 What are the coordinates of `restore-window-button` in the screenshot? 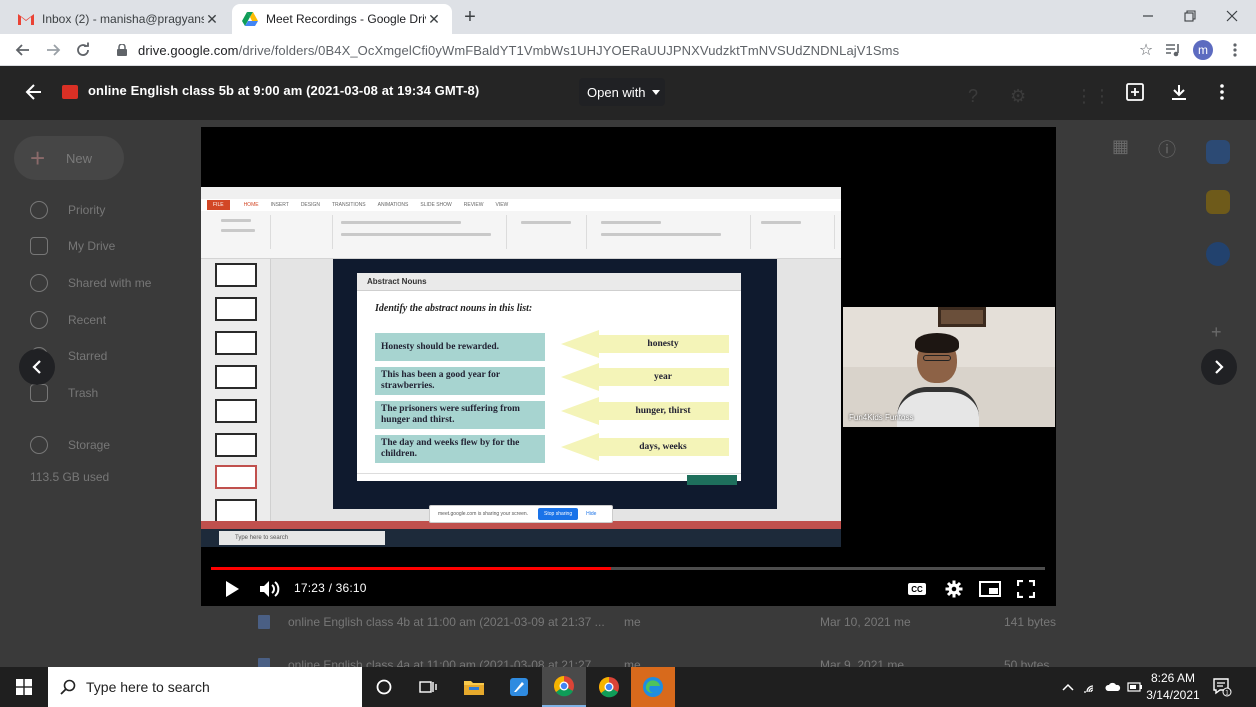 It's located at (1190, 16).